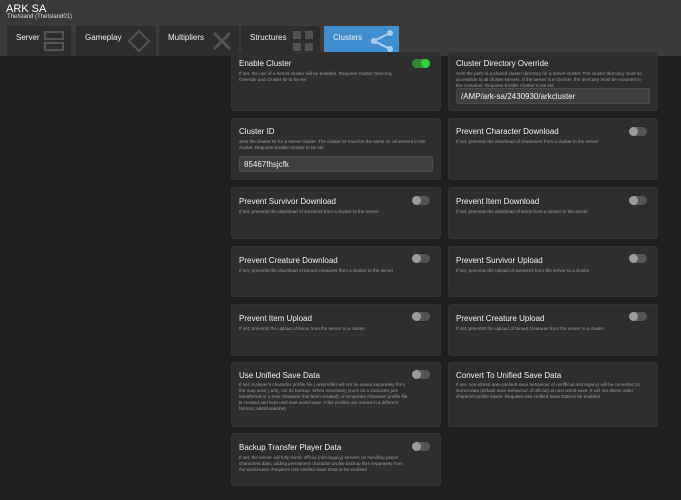 This screenshot has height=500, width=681. I want to click on prevent-creature-download-title: Prevent Creature Download, so click(288, 260).